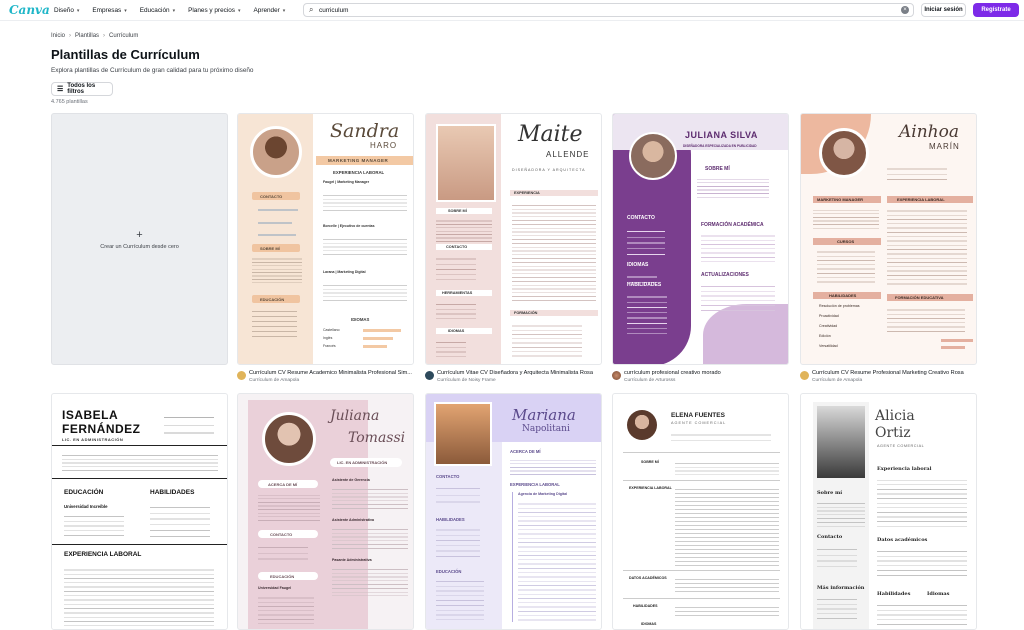 The height and width of the screenshot is (630, 1024). Describe the element at coordinates (708, 373) in the screenshot. I see `template-title: currículum profesional creativo morado` at that location.